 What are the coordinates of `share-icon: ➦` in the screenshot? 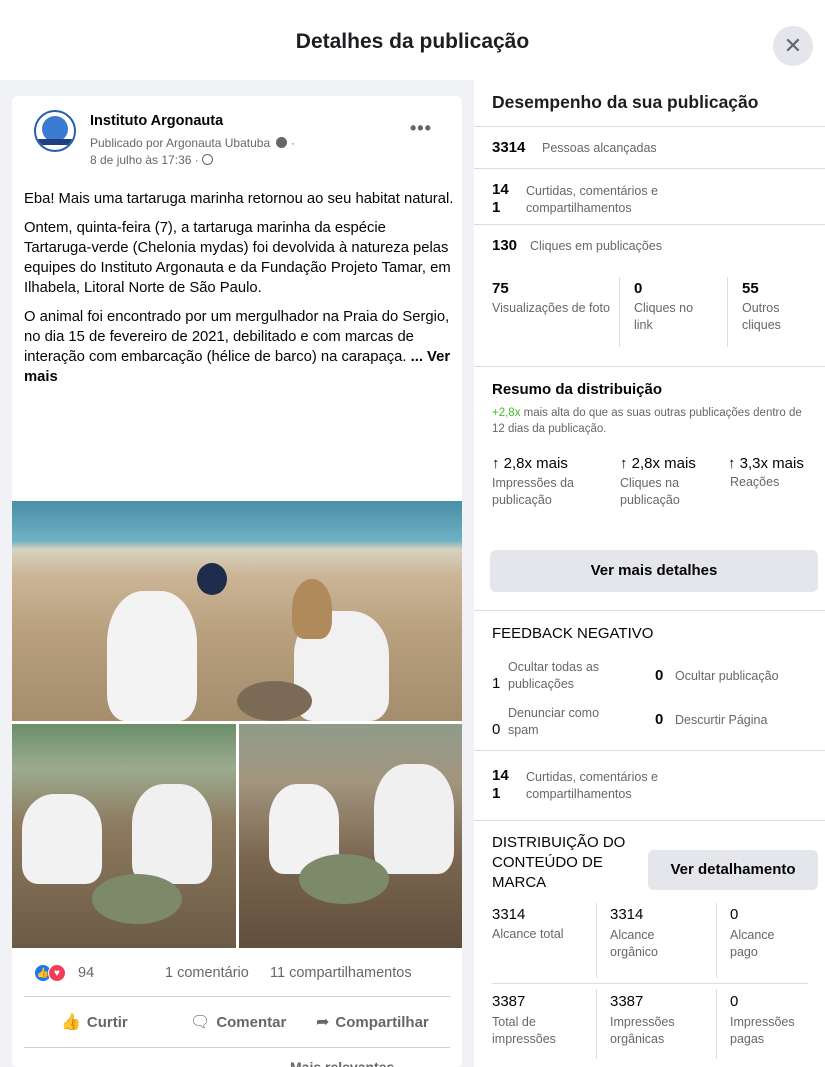 It's located at (323, 1022).